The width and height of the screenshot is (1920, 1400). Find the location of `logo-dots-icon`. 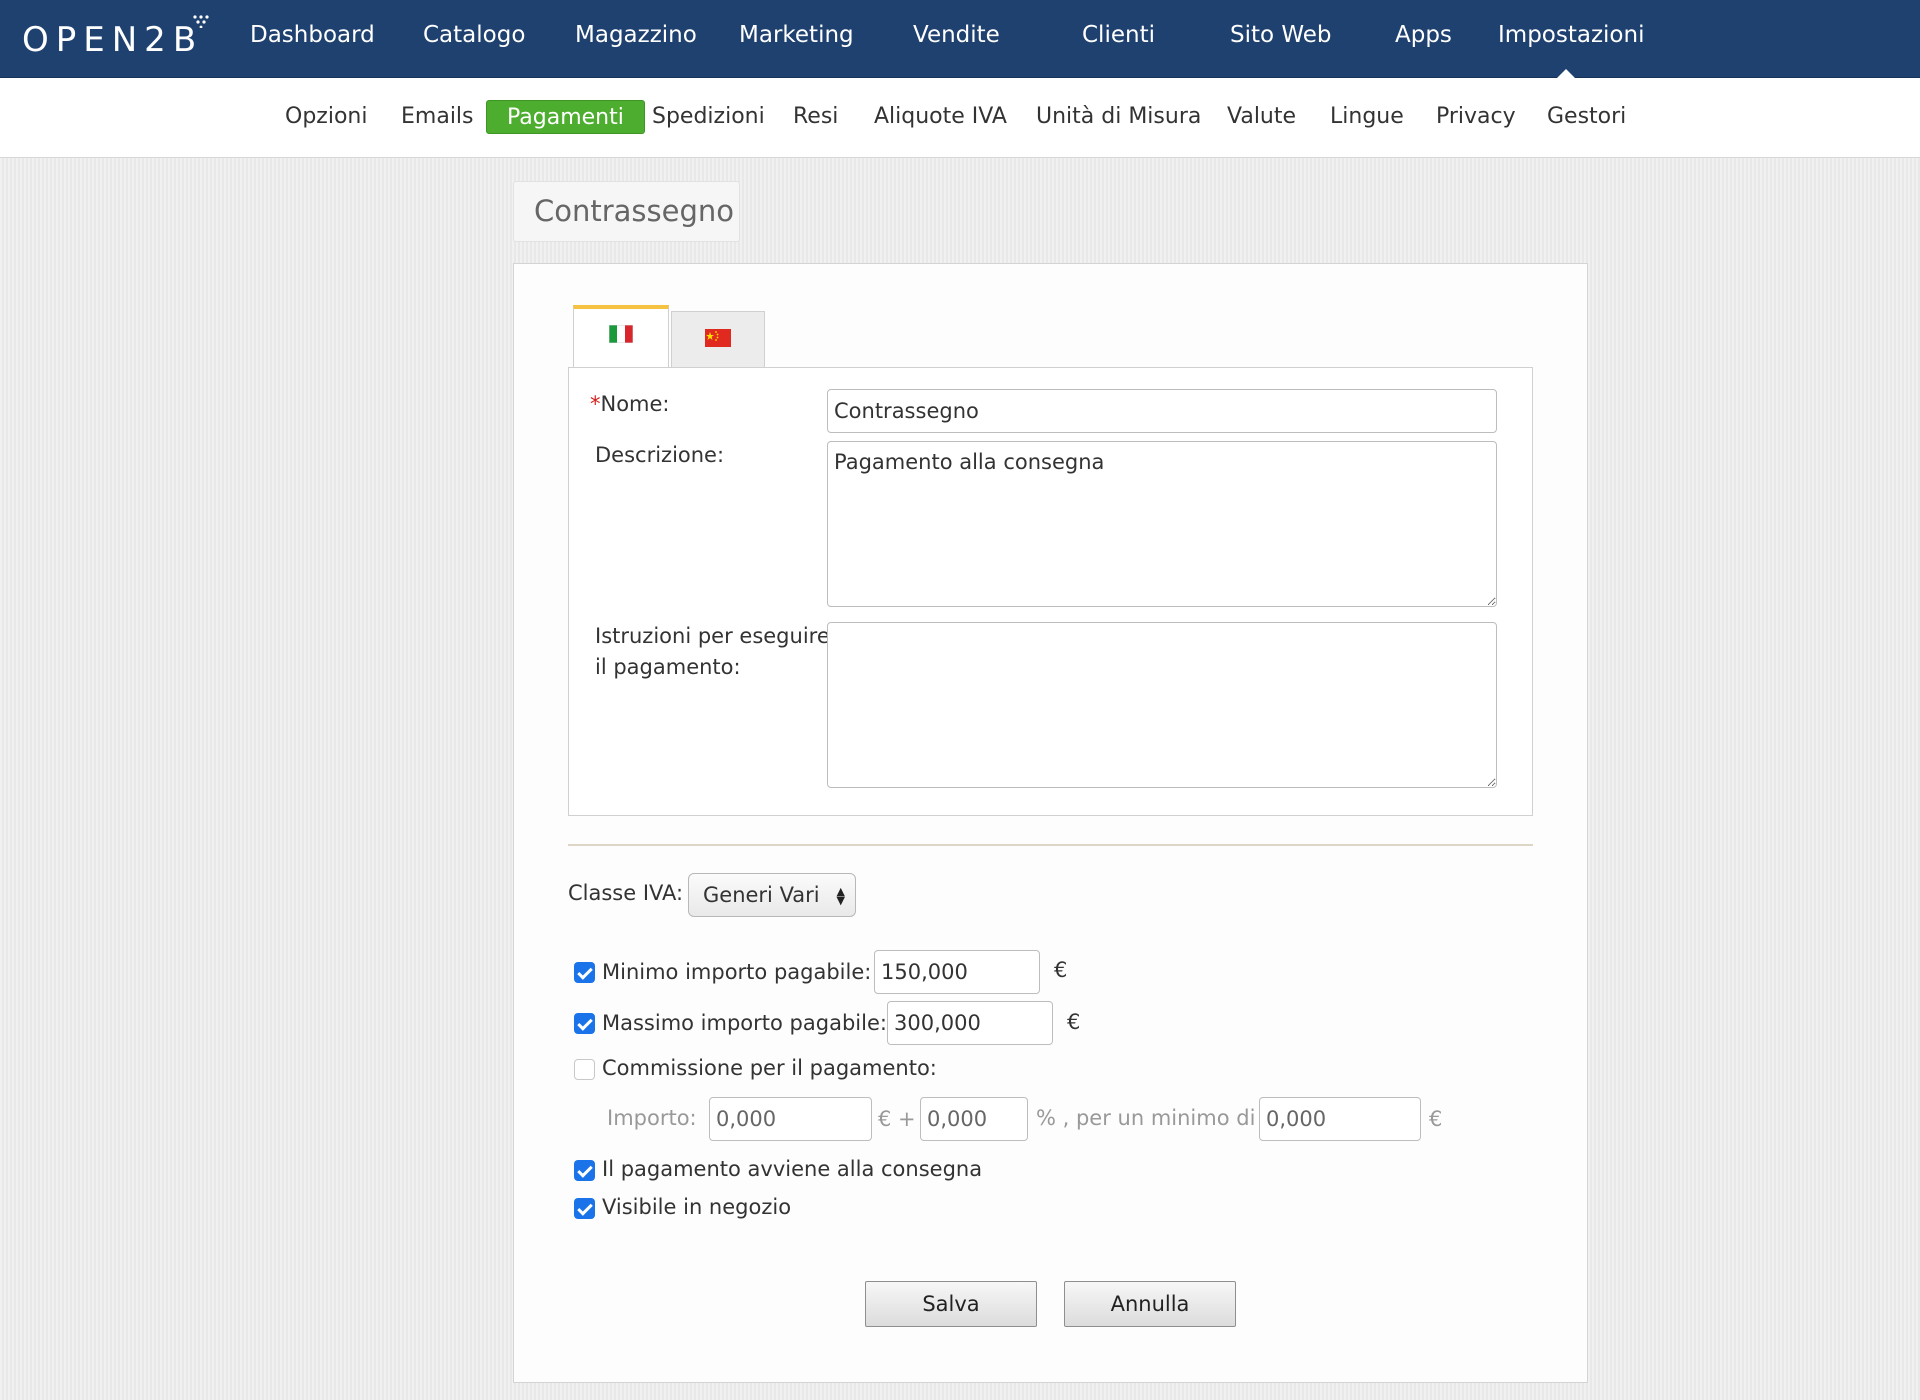

logo-dots-icon is located at coordinates (201, 21).